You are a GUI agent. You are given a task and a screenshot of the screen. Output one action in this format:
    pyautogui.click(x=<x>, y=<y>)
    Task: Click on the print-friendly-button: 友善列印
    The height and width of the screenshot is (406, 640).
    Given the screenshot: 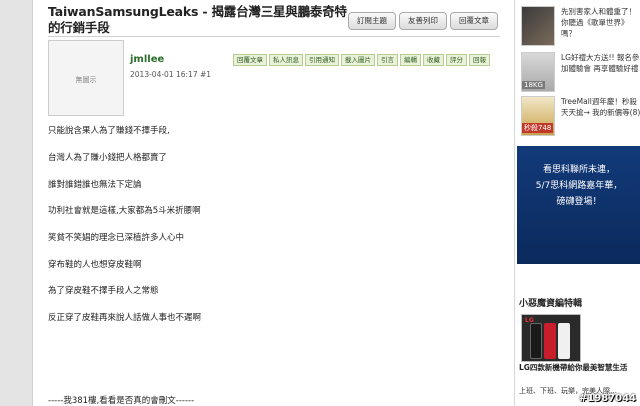 What is the action you would take?
    pyautogui.click(x=423, y=21)
    